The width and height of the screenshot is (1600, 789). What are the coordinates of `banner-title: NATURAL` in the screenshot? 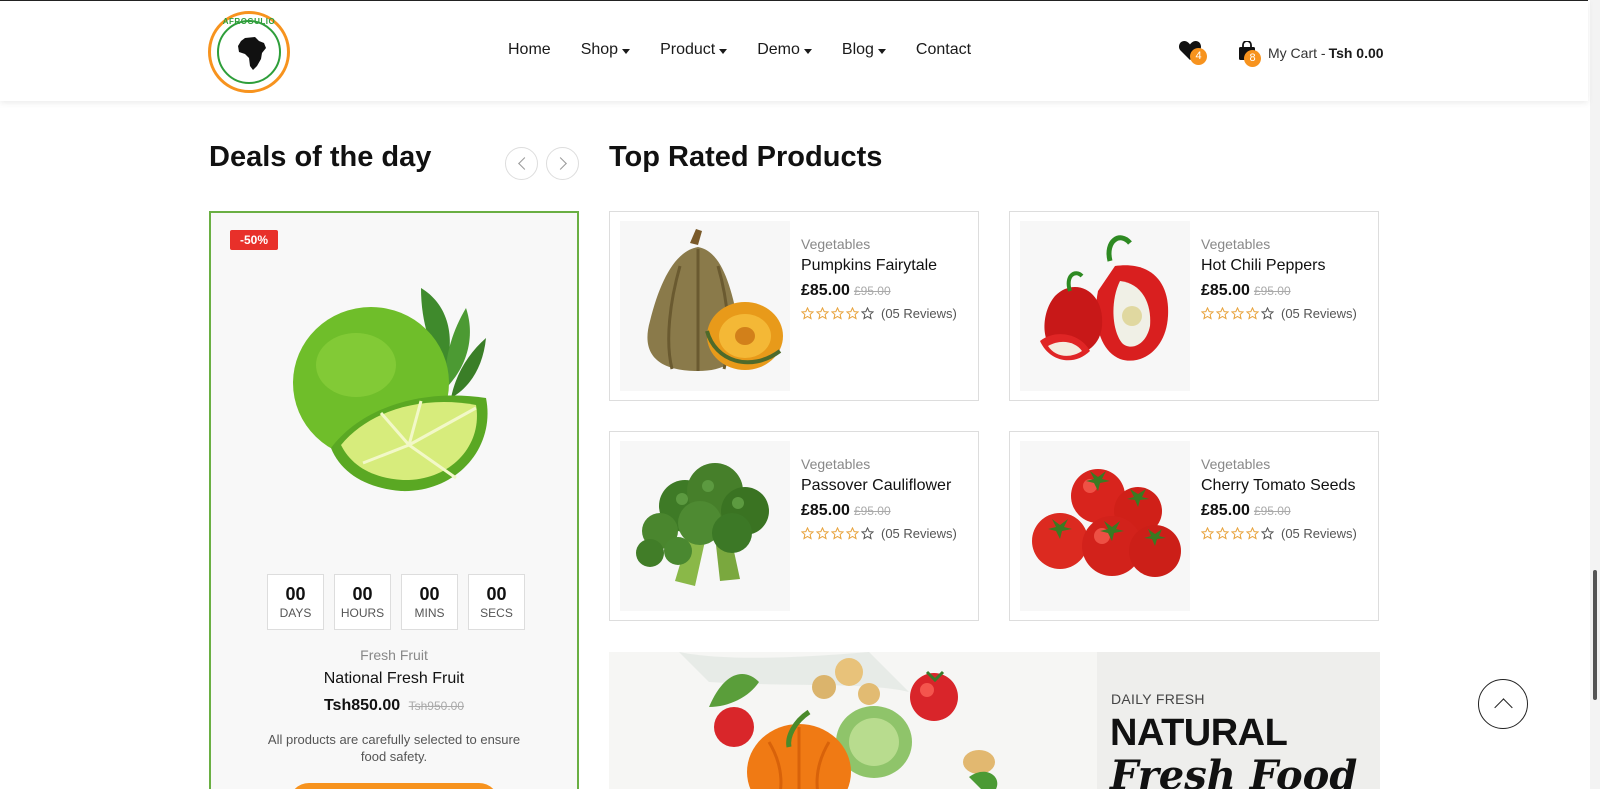 It's located at (1199, 733).